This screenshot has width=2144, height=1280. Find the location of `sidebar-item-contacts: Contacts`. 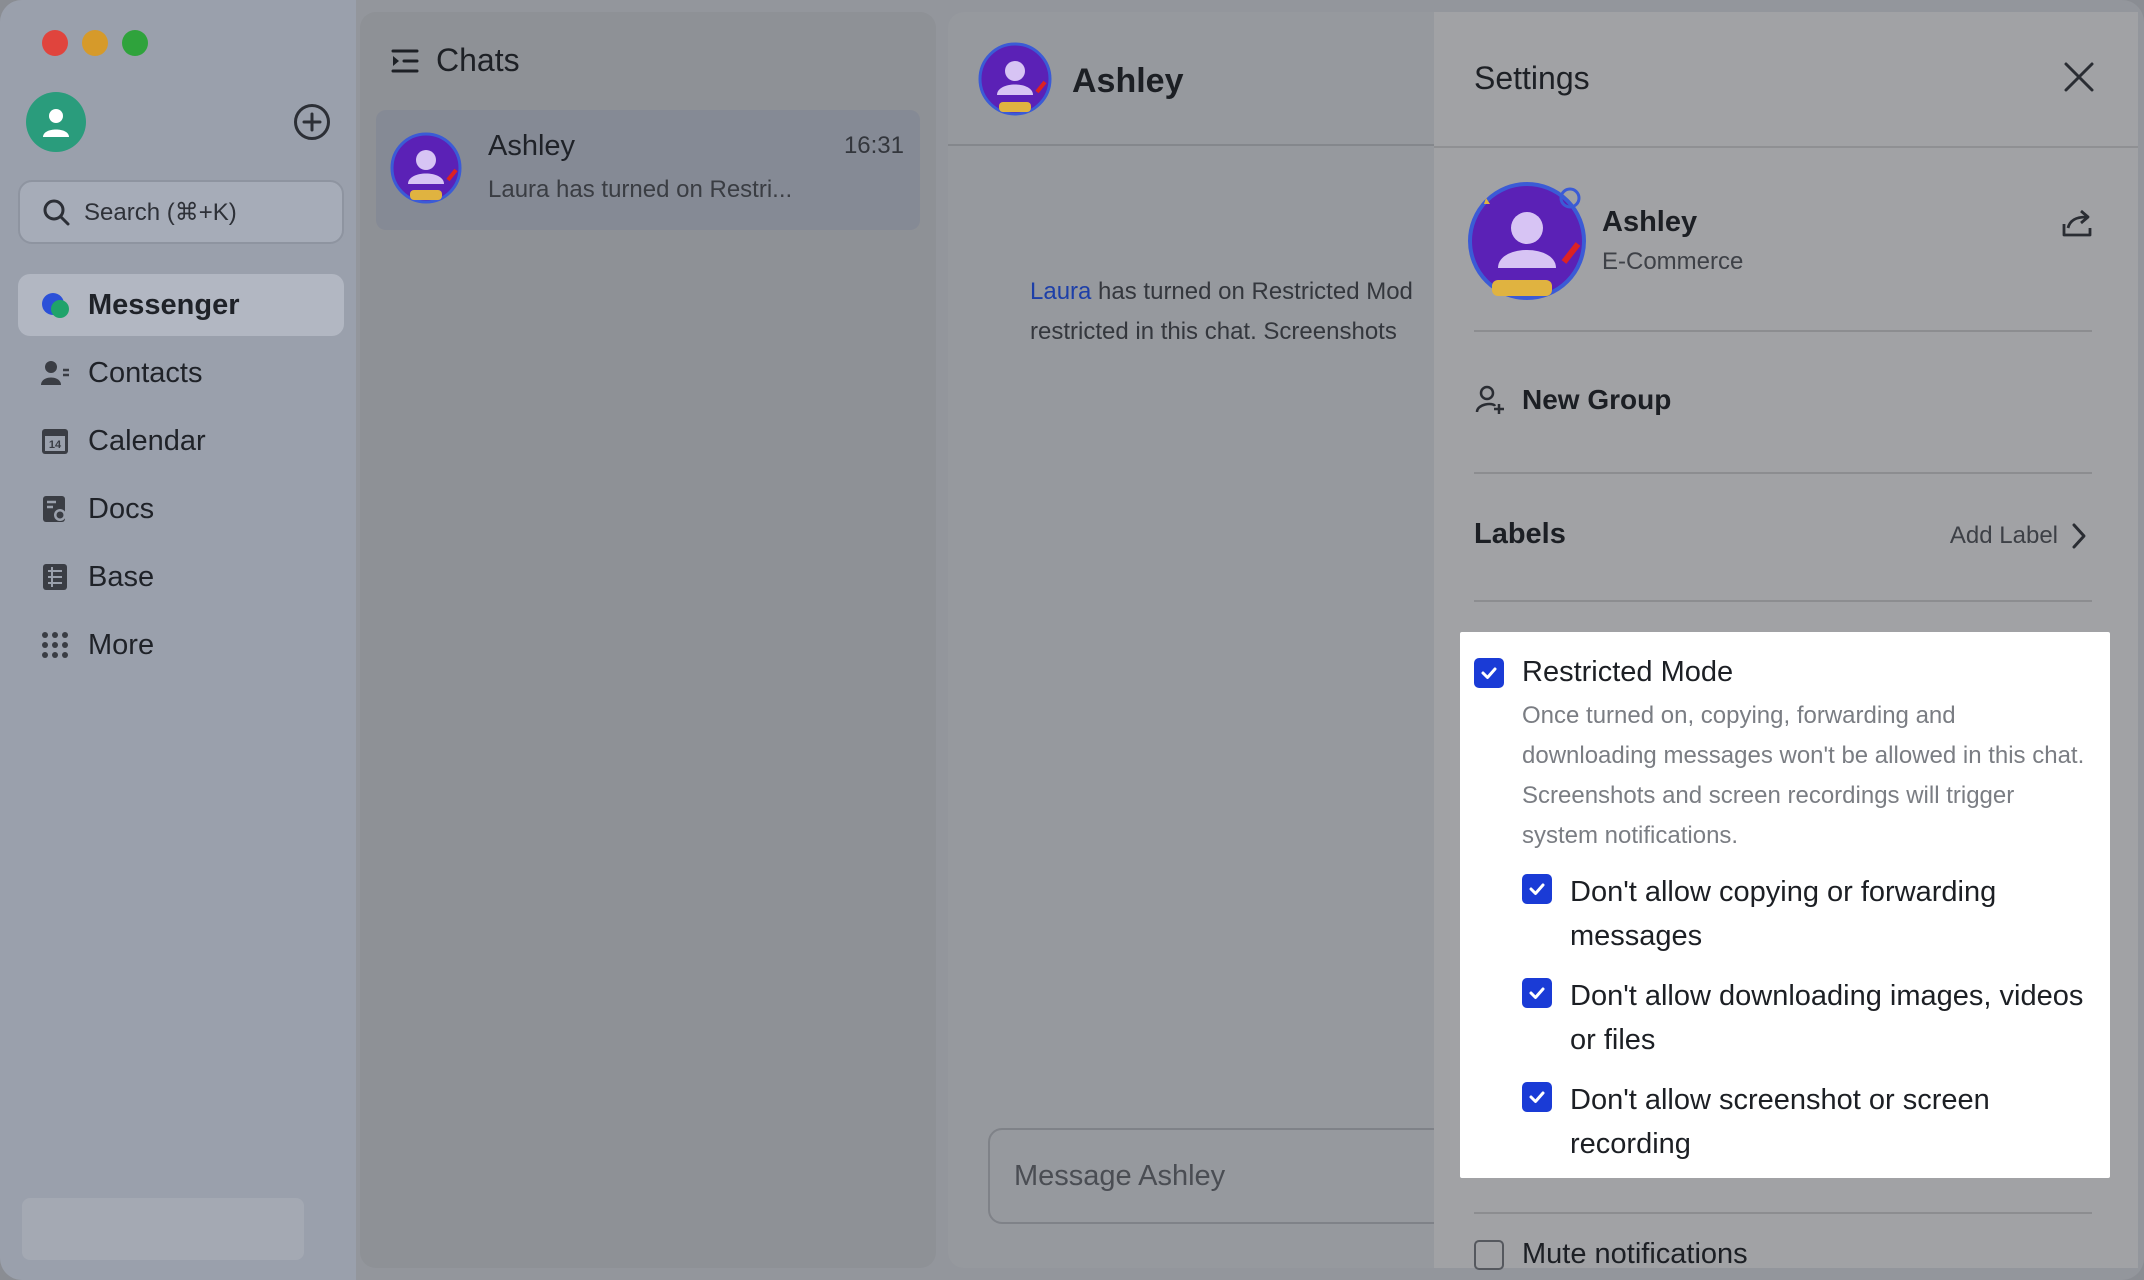

sidebar-item-contacts: Contacts is located at coordinates (181, 373).